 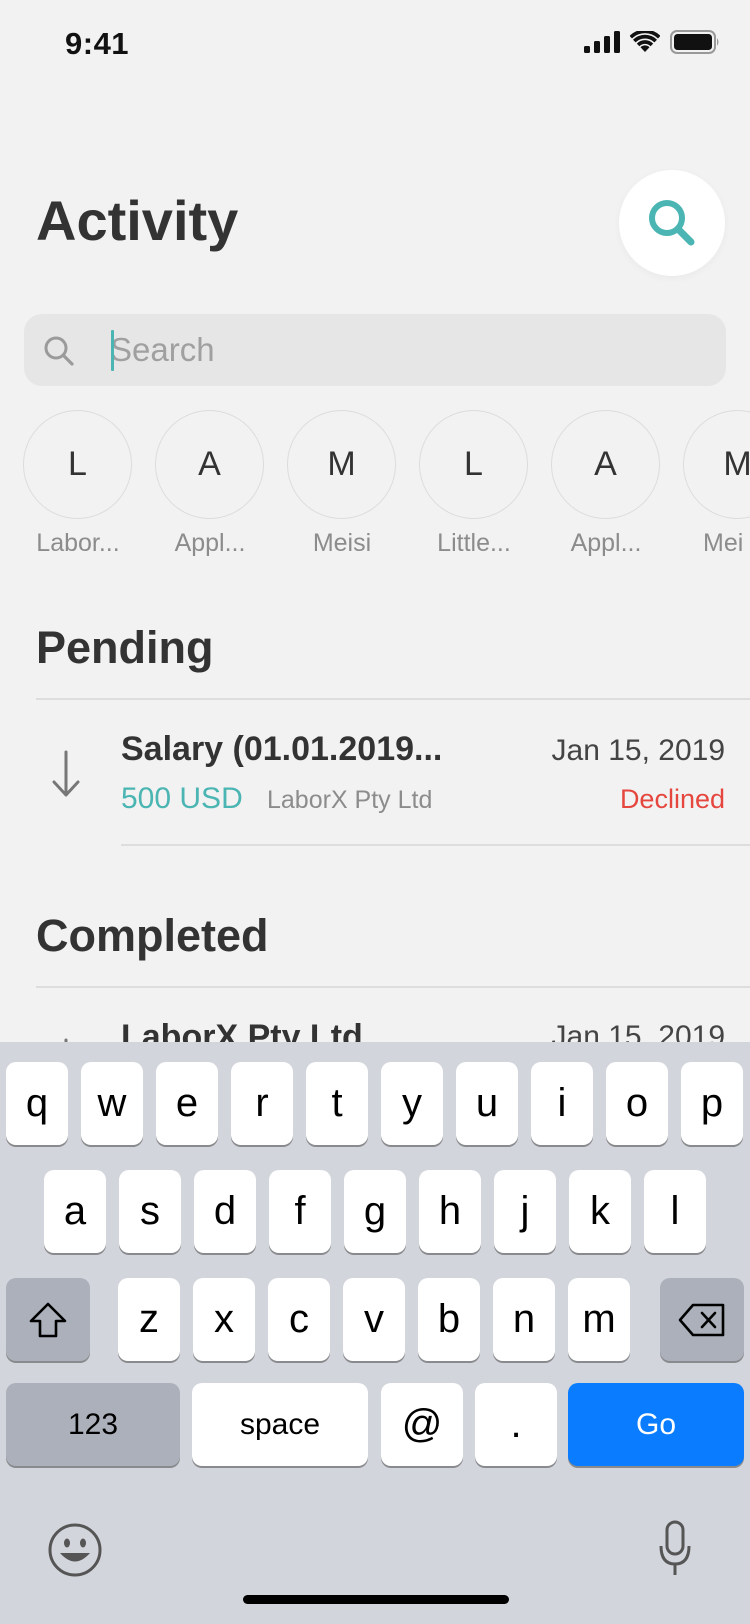 I want to click on key-f: f, so click(x=300, y=1211).